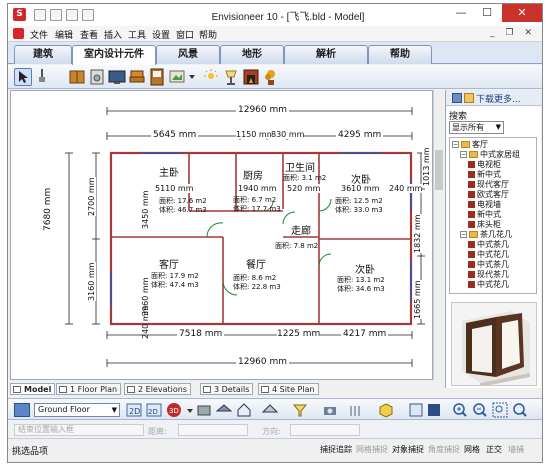 The height and width of the screenshot is (469, 555). What do you see at coordinates (33, 389) in the screenshot?
I see `view-tab-model: Model` at bounding box center [33, 389].